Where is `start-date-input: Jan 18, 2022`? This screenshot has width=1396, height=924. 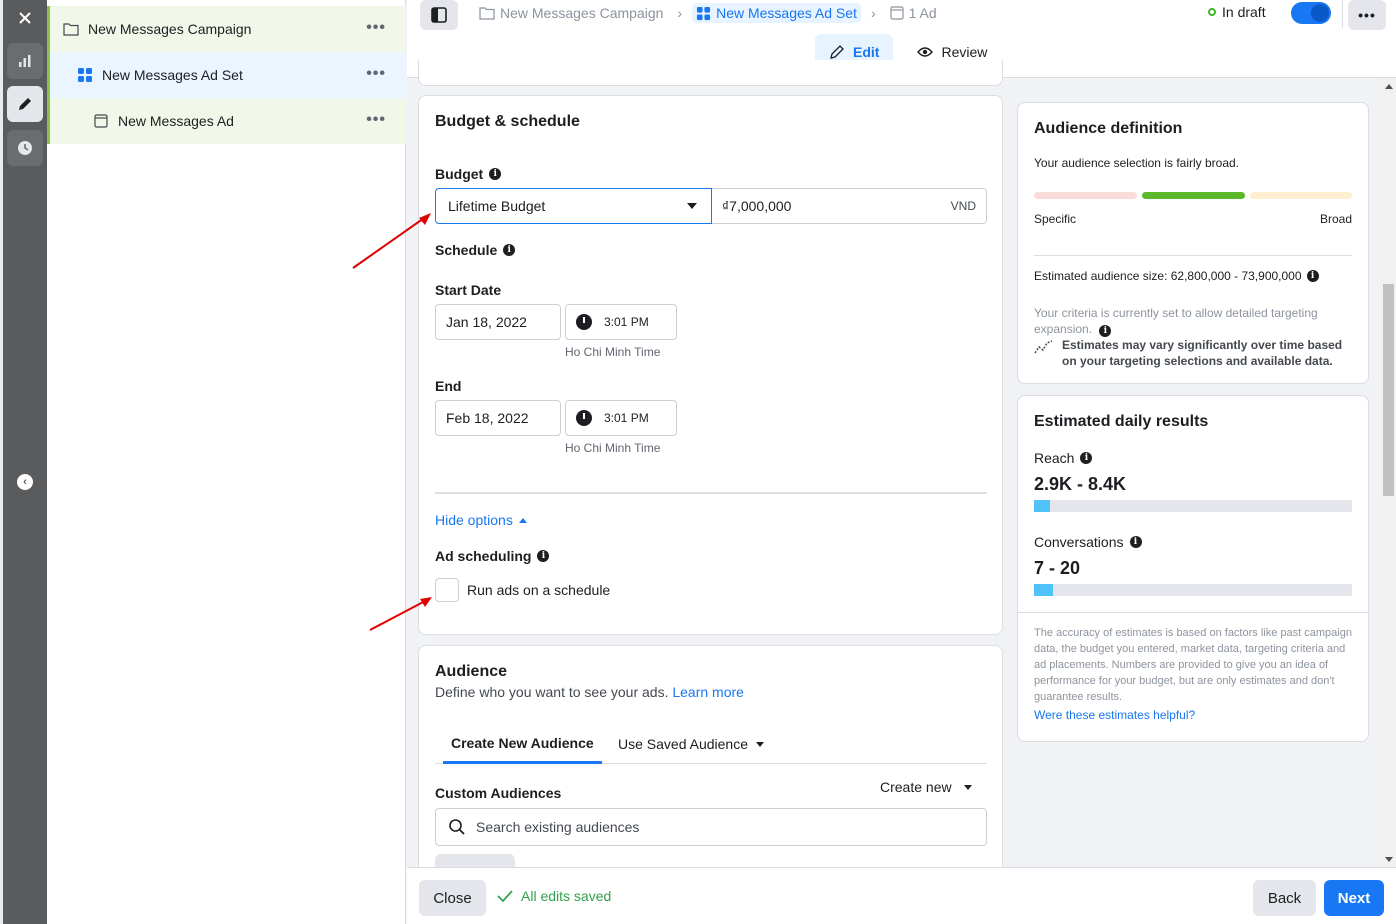 start-date-input: Jan 18, 2022 is located at coordinates (498, 322).